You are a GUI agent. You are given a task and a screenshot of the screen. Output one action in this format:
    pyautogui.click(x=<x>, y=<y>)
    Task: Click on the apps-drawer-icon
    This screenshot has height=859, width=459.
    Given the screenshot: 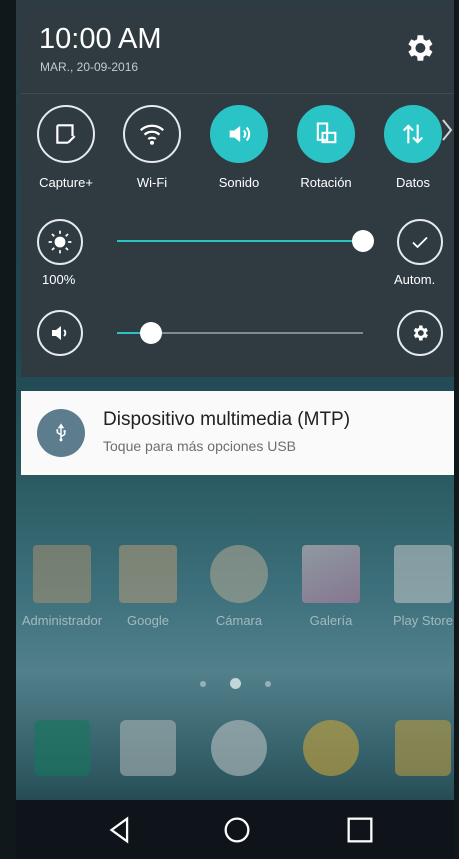 What is the action you would take?
    pyautogui.click(x=239, y=748)
    